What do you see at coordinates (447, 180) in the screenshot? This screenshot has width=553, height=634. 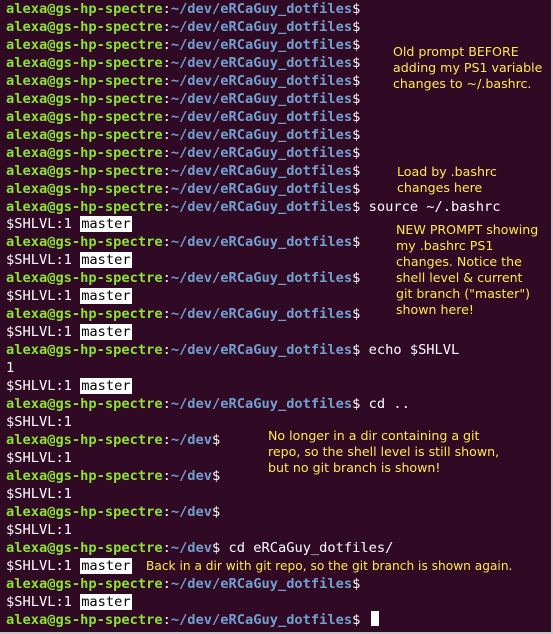 I see `annotation-load-bashrc: Load by .bashrc changes here` at bounding box center [447, 180].